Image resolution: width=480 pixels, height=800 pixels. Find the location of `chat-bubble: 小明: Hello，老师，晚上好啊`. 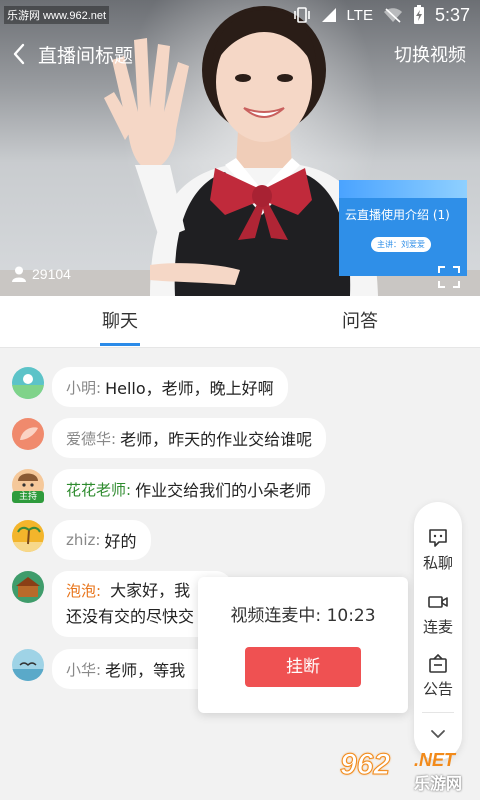

chat-bubble: 小明: Hello，老师，晚上好啊 is located at coordinates (170, 387).